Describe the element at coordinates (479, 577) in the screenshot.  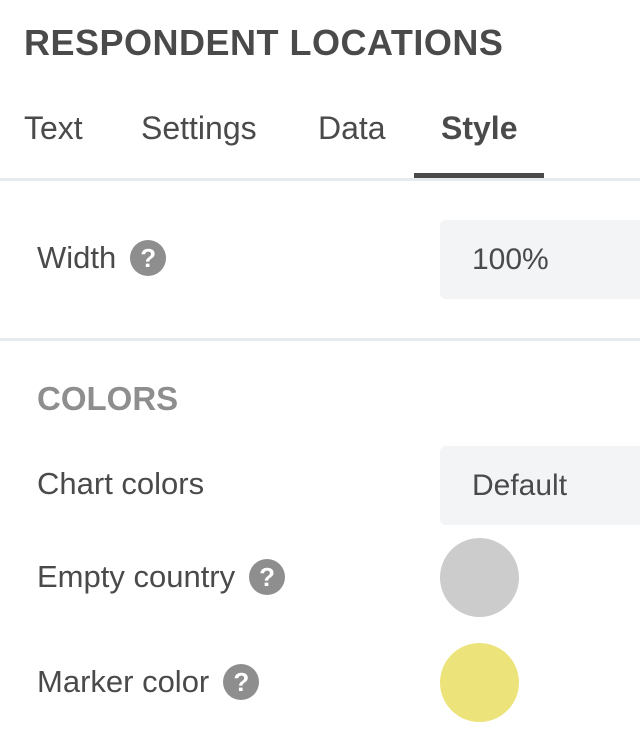
I see `empty-country-color-swatch` at that location.